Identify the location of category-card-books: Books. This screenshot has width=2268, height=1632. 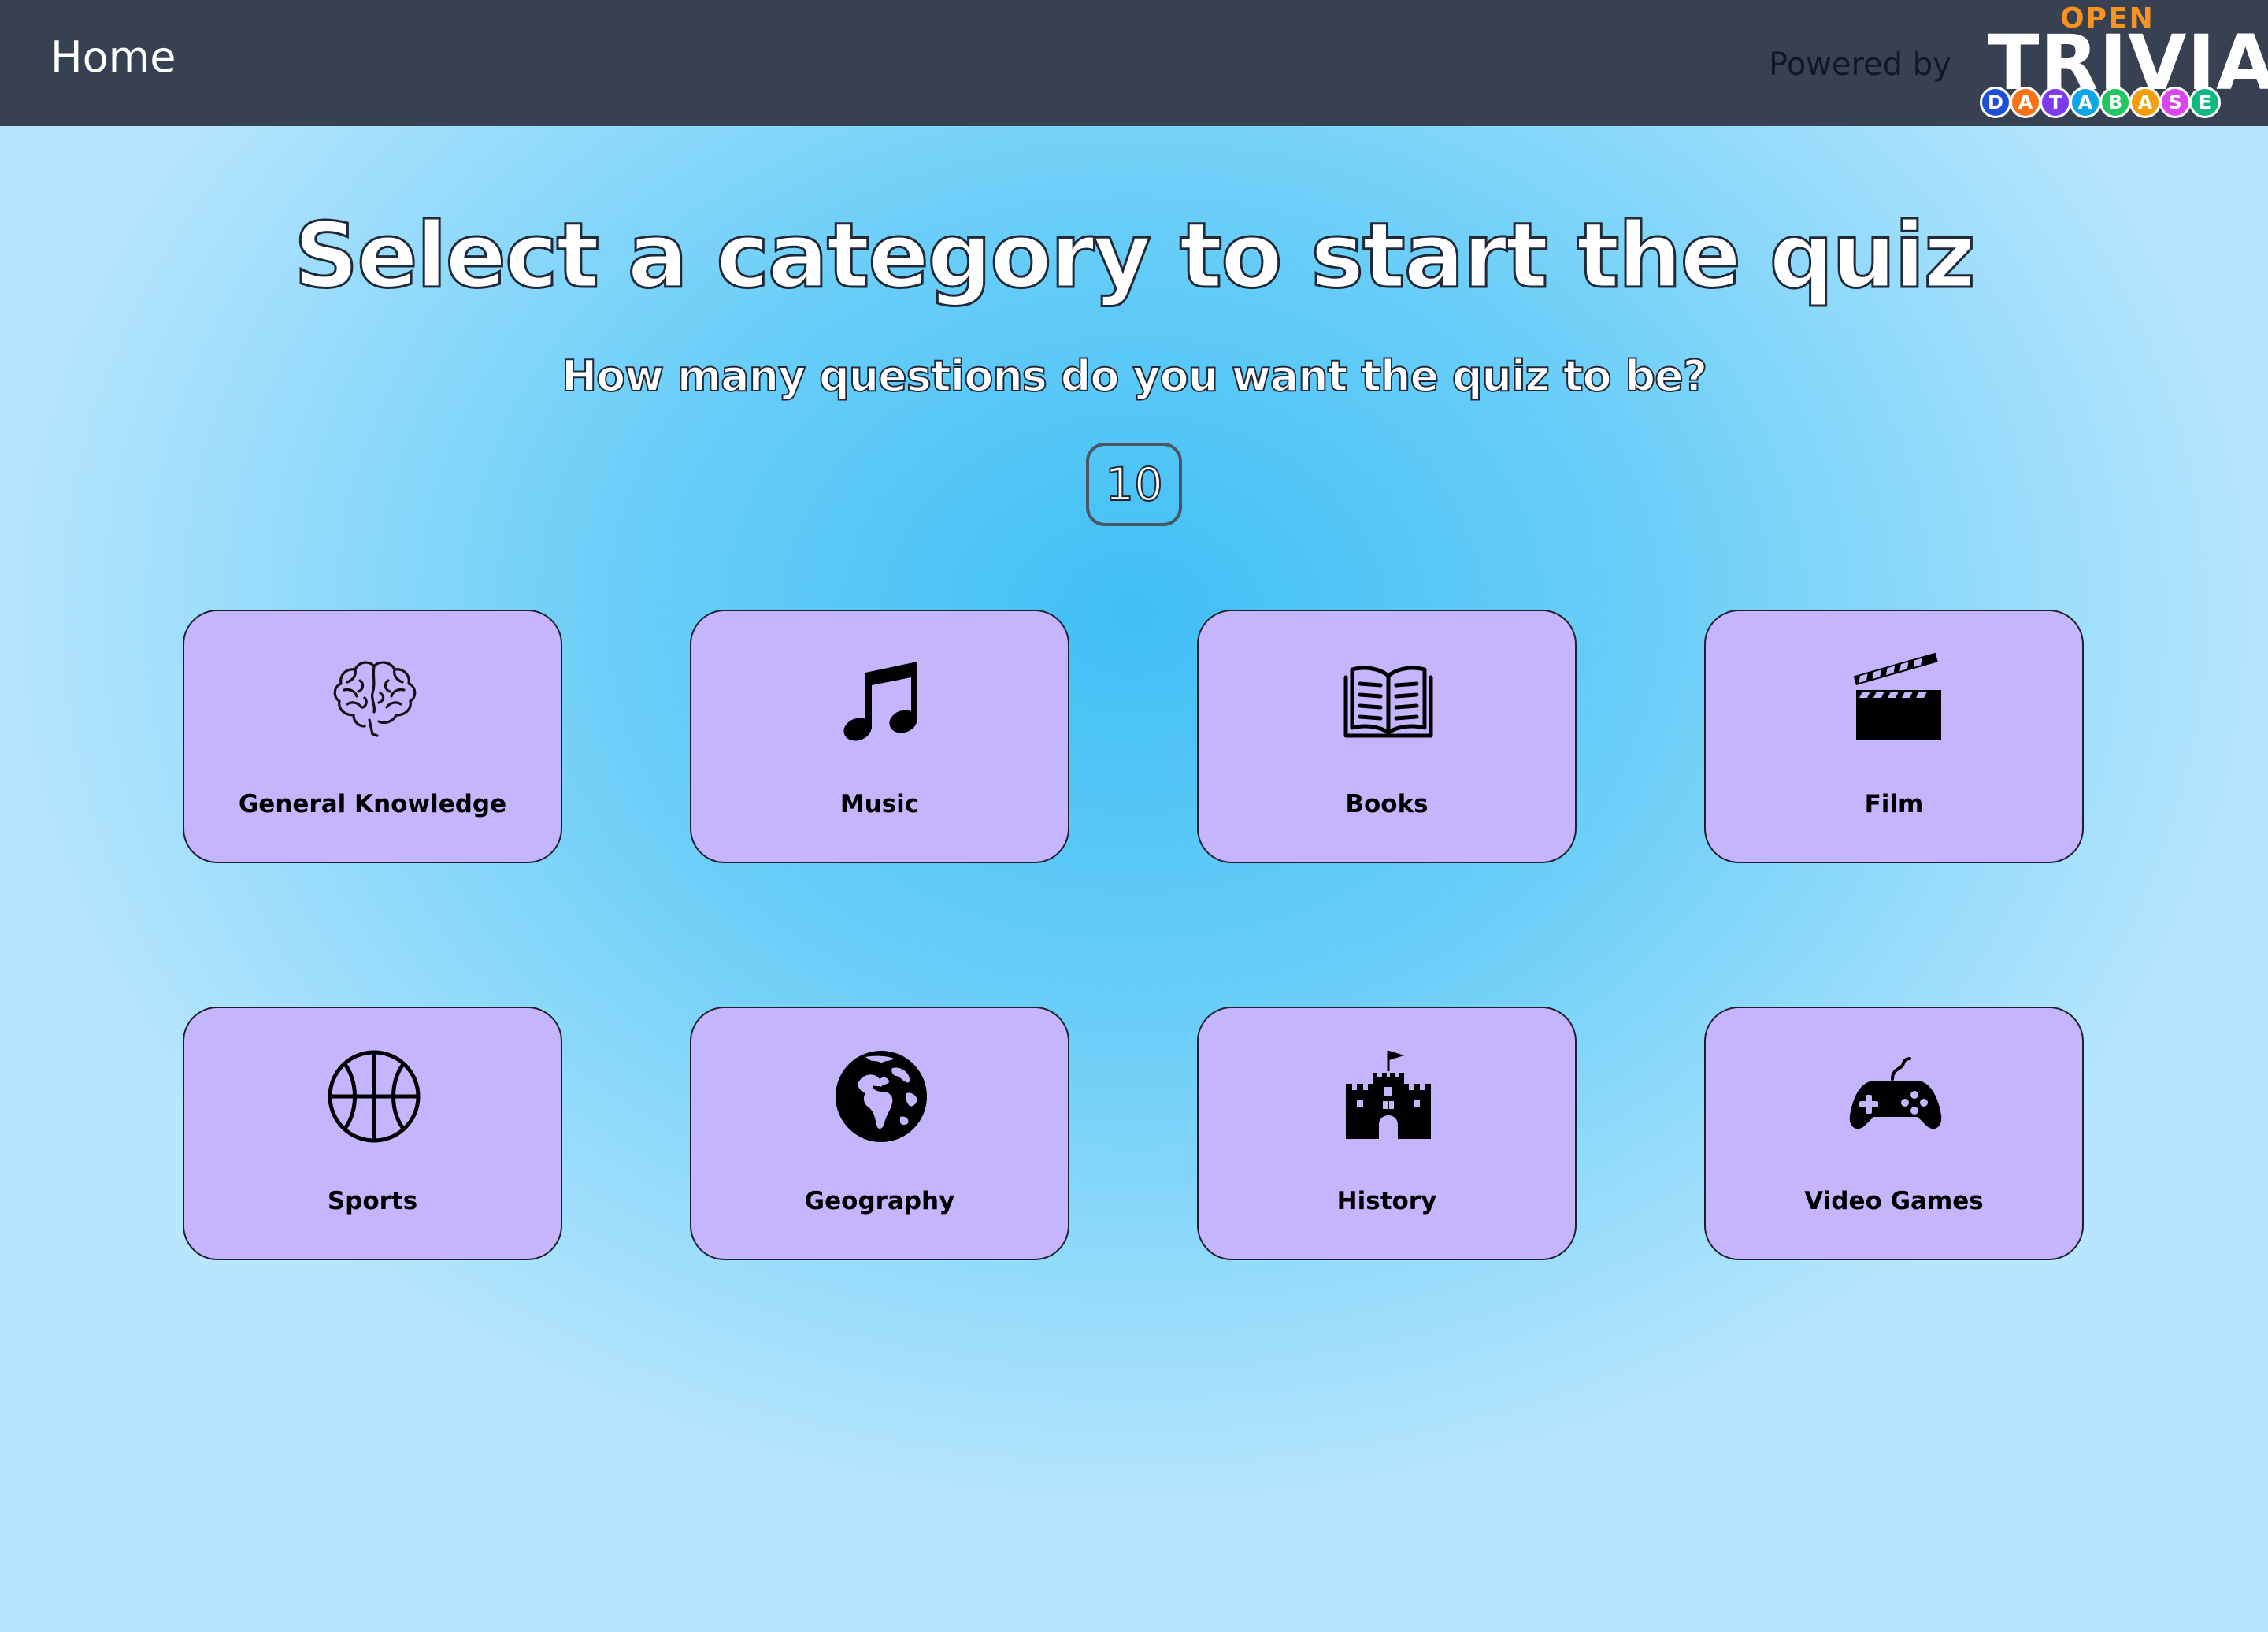
(1387, 736).